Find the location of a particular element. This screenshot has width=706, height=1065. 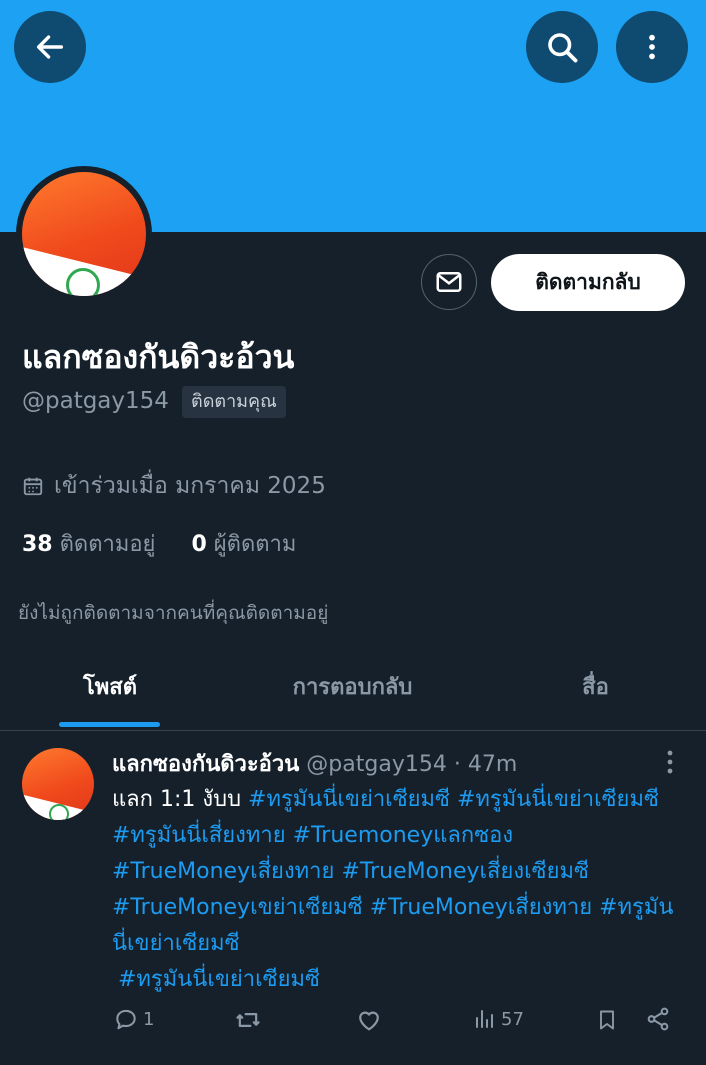

following-label: ติดตามอยู่ is located at coordinates (107, 544).